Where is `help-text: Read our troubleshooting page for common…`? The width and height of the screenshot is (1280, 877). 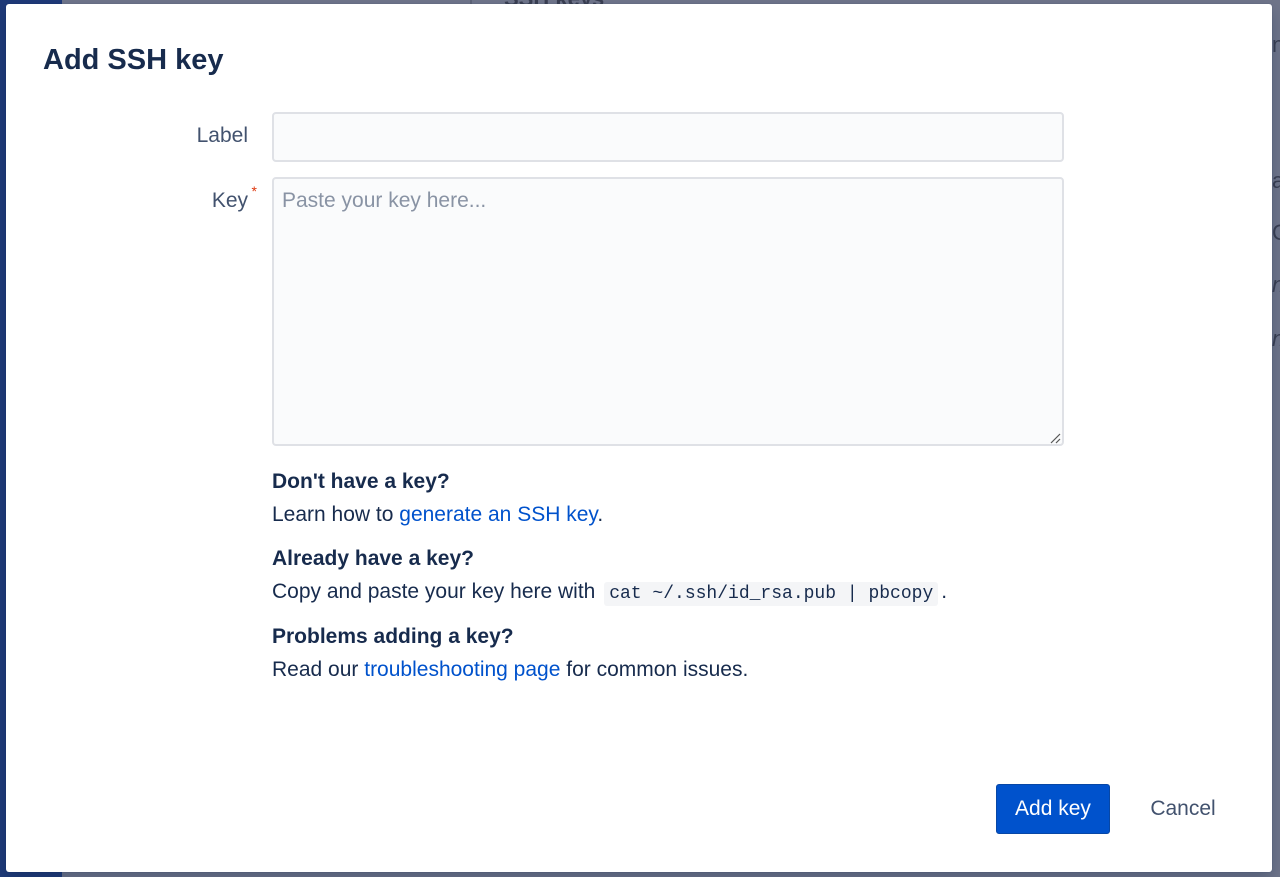 help-text: Read our troubleshooting page for common… is located at coordinates (672, 670).